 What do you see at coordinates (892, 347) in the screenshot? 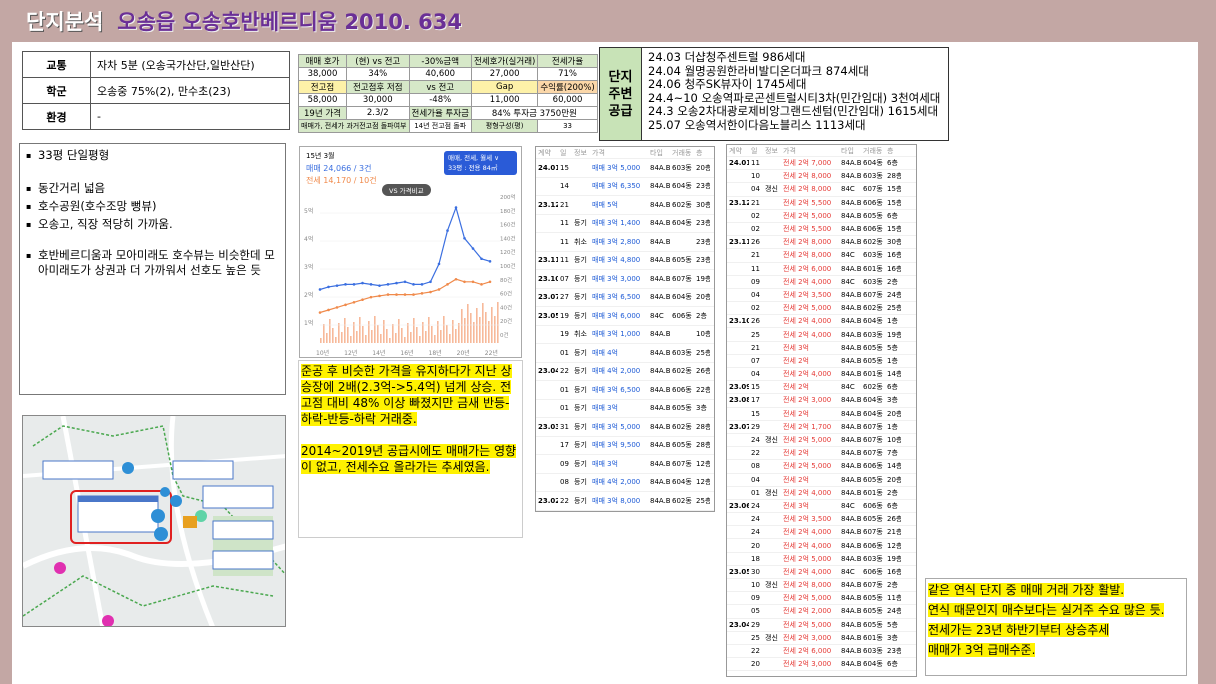
I see `trade-cell: 5층` at bounding box center [892, 347].